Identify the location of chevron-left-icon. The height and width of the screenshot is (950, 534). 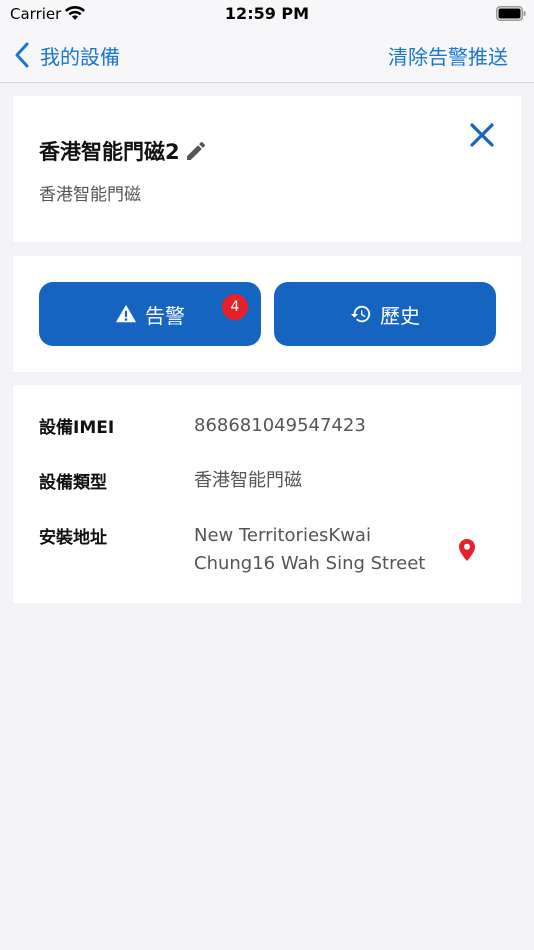
(22, 55).